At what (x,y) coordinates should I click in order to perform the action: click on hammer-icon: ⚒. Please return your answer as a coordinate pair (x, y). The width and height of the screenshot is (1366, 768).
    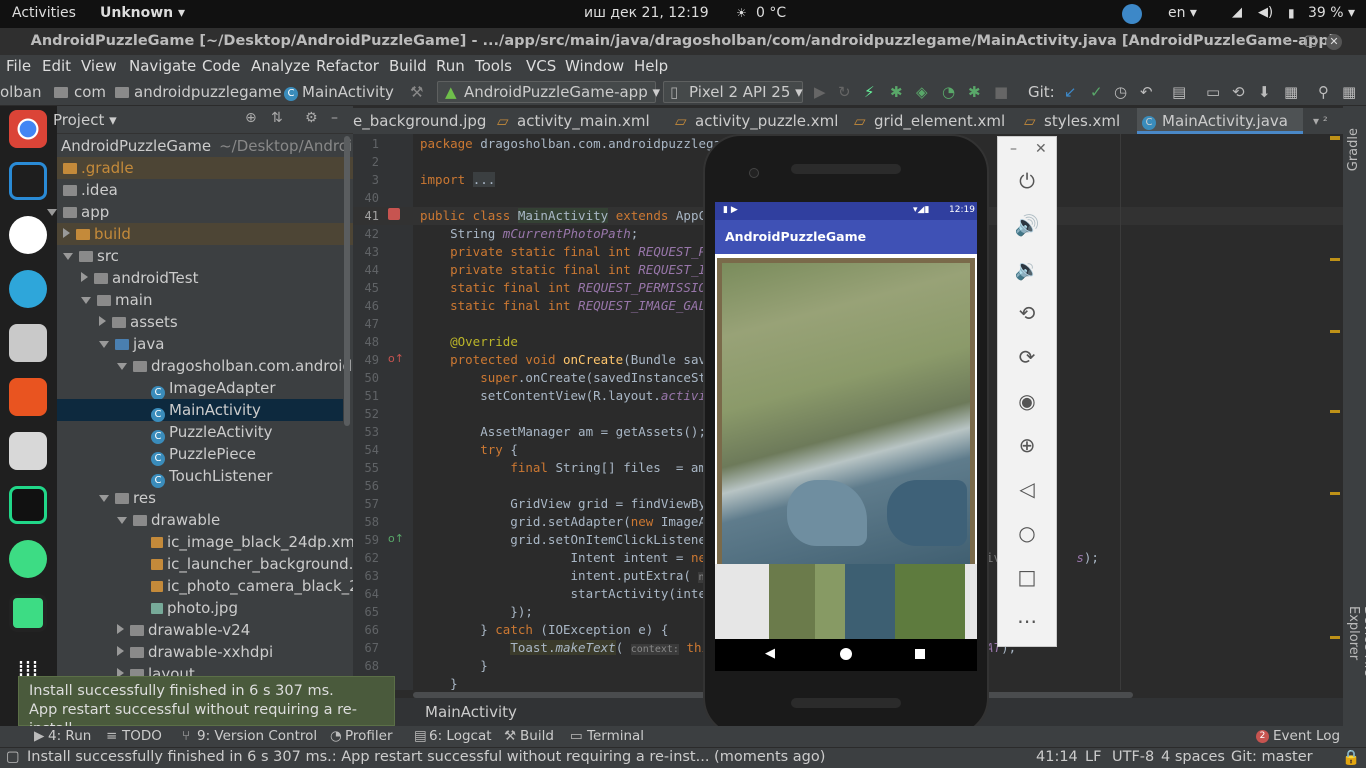
    Looking at the image, I should click on (416, 92).